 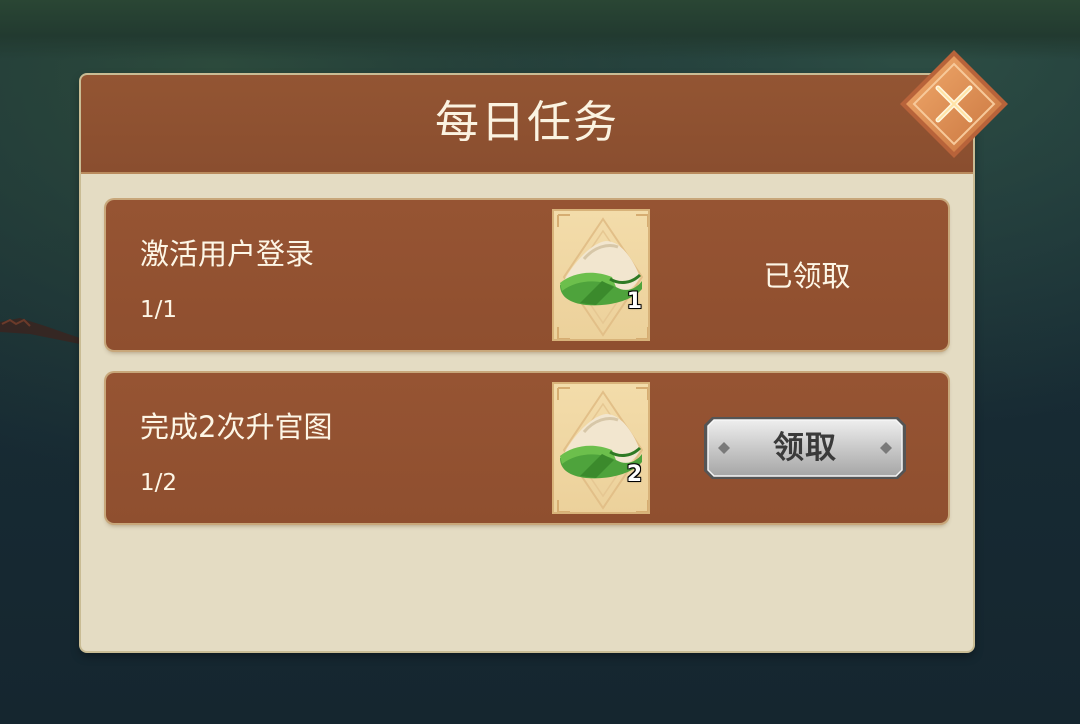 What do you see at coordinates (807, 276) in the screenshot?
I see `claimed-status: 已领取` at bounding box center [807, 276].